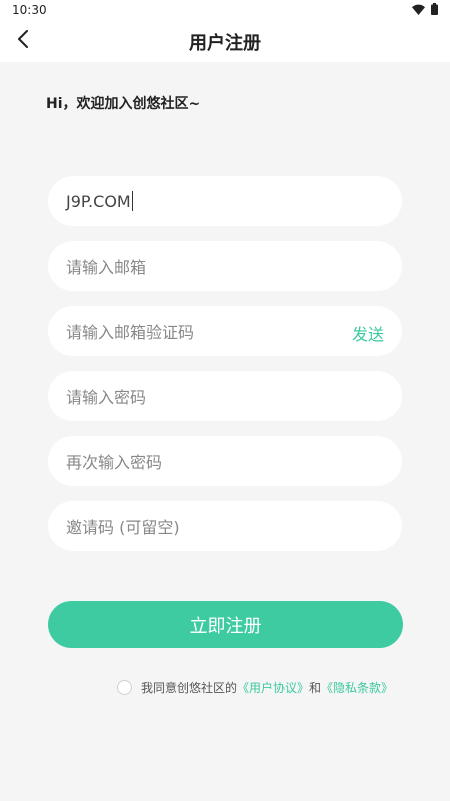 The width and height of the screenshot is (450, 801). Describe the element at coordinates (98, 201) in the screenshot. I see `username-value: J9P.COM` at that location.